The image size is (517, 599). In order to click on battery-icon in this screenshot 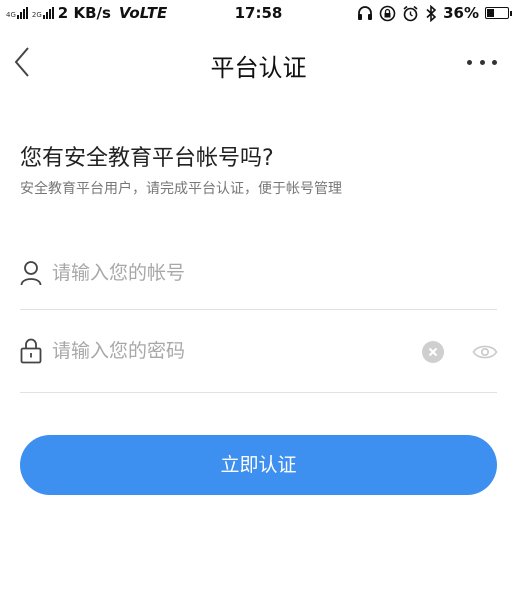, I will do `click(498, 13)`.